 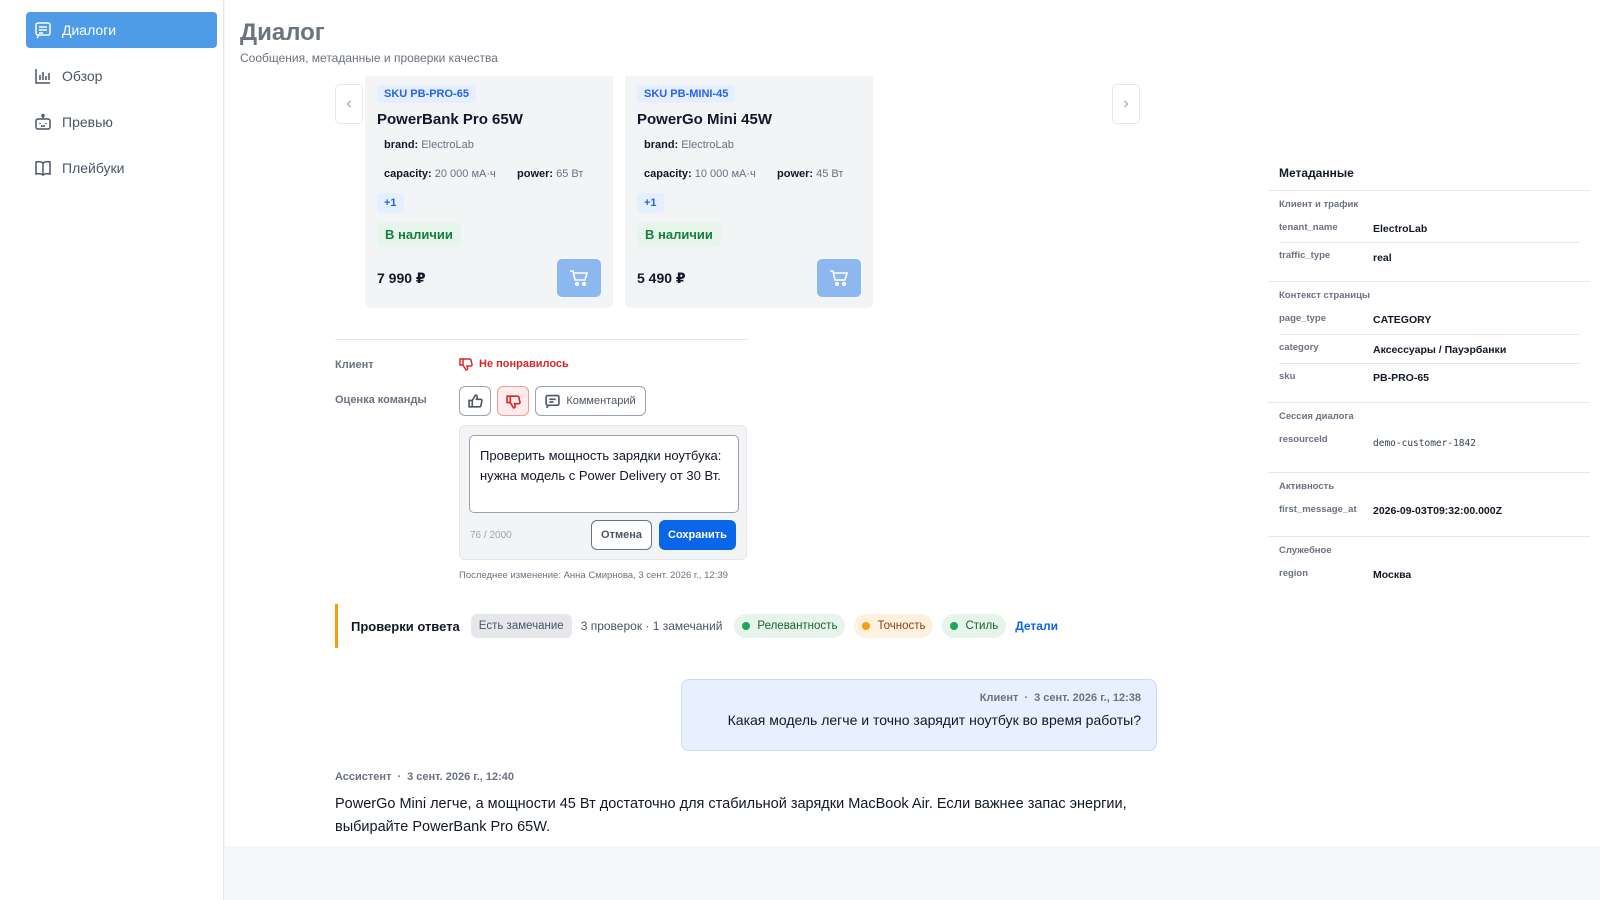 What do you see at coordinates (405, 626) in the screenshot?
I see `checks-title: Проверки ответа` at bounding box center [405, 626].